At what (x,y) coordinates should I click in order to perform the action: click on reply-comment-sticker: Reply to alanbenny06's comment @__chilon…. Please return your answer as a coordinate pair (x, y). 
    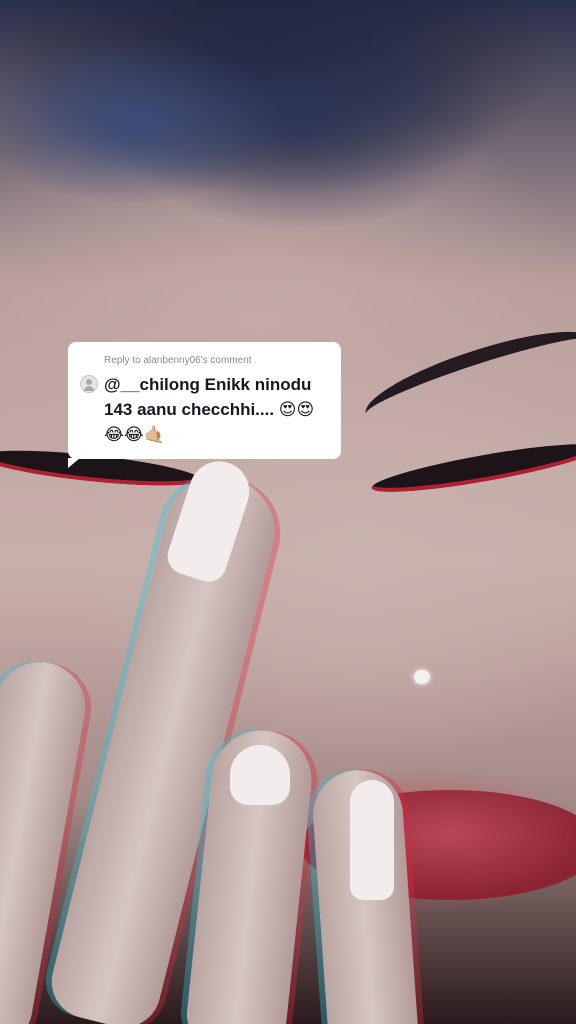
    Looking at the image, I should click on (204, 405).